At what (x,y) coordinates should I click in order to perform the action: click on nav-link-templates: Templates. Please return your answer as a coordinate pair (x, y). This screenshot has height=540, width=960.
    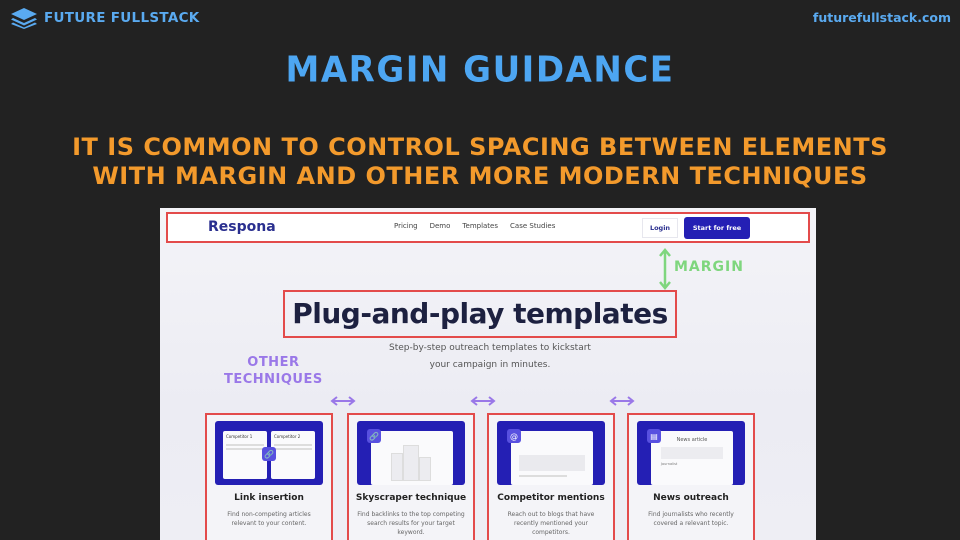
    Looking at the image, I should click on (480, 226).